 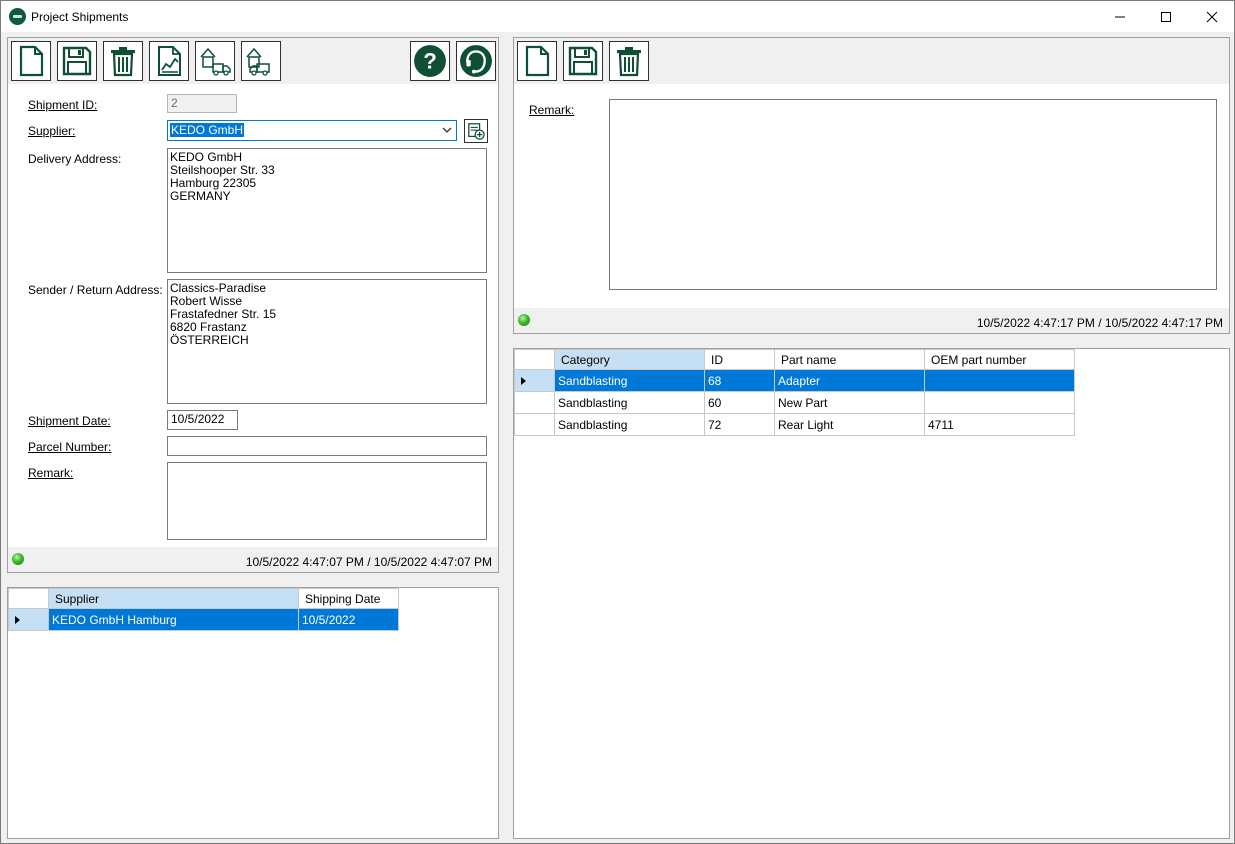 I want to click on window-title: Project Shipments, so click(x=80, y=17).